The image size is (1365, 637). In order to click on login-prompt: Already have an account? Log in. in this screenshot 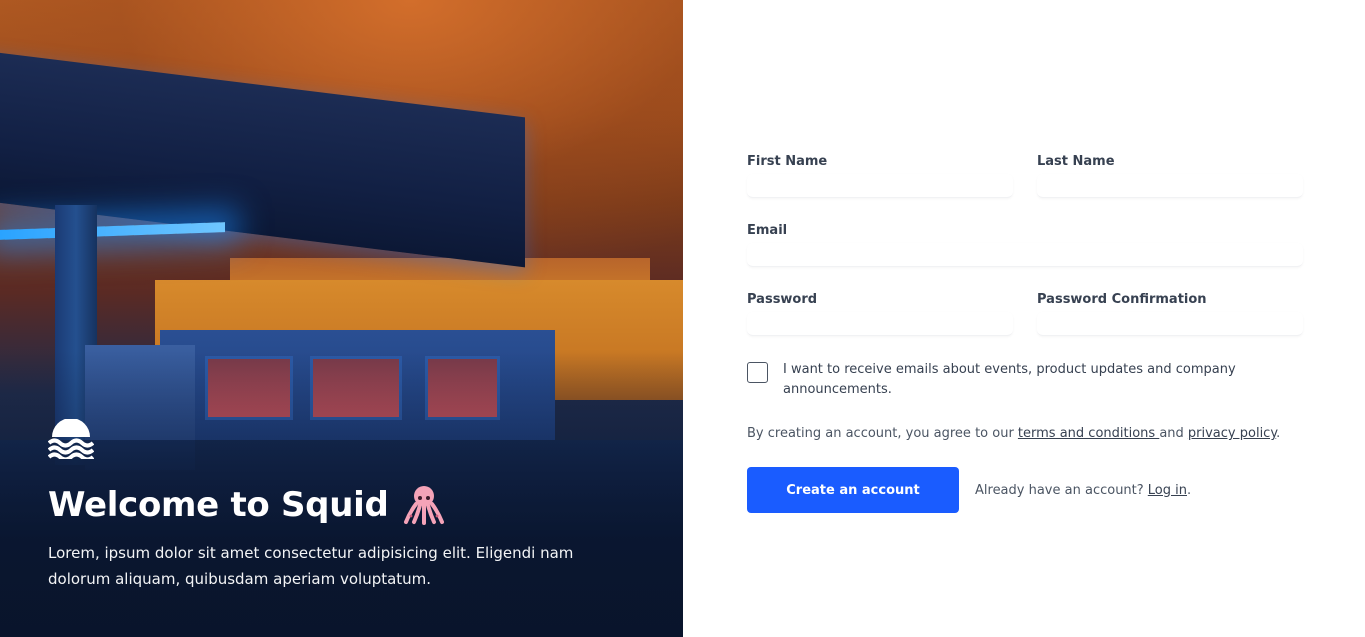, I will do `click(1083, 490)`.